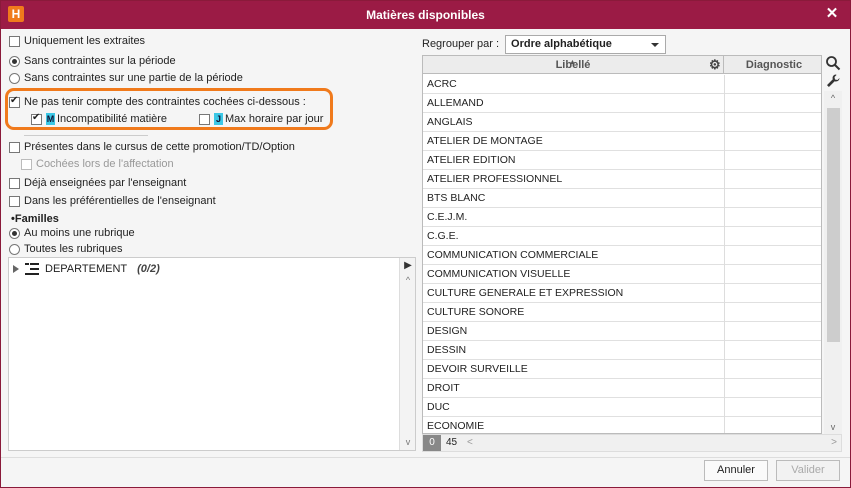 The image size is (851, 488). I want to click on table-row: CULTURE SONORE, so click(622, 312).